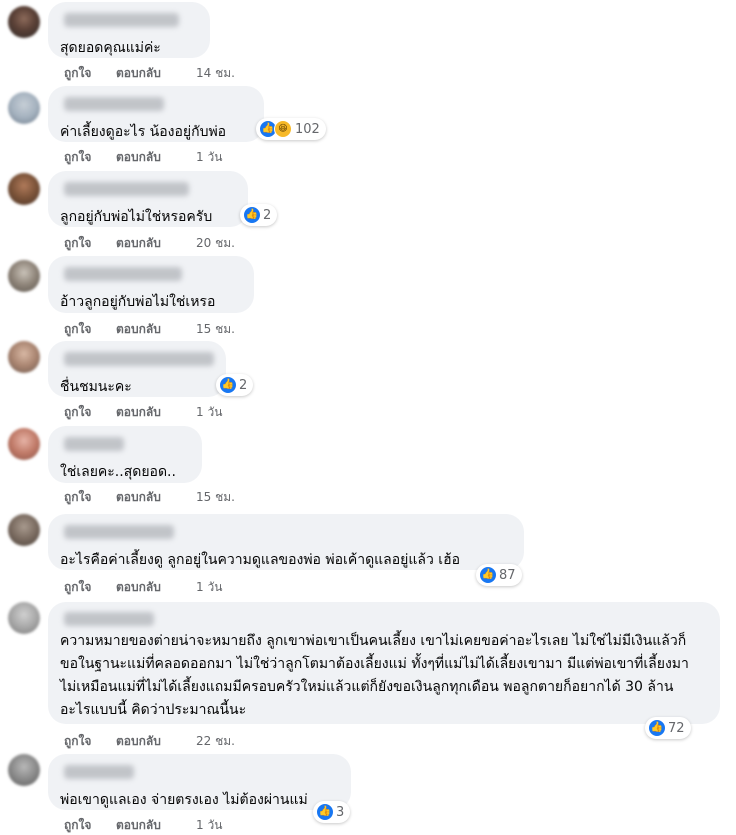 This screenshot has width=736, height=835. Describe the element at coordinates (184, 800) in the screenshot. I see `comment-text: พ่อเขาดูแลเอง จ่ายตรงเอง ไม่ต้องผ่านแม่` at that location.